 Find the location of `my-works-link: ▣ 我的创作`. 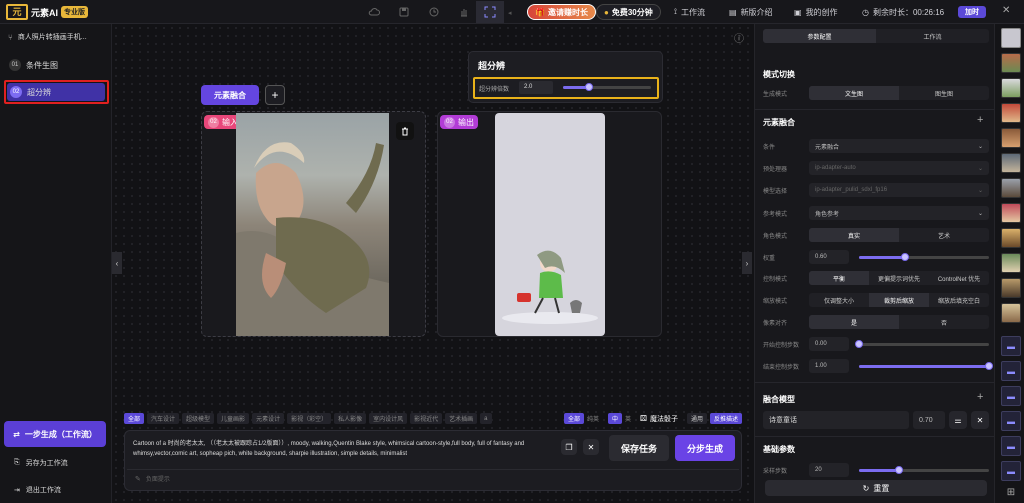

my-works-link: ▣ 我的创作 is located at coordinates (816, 12).